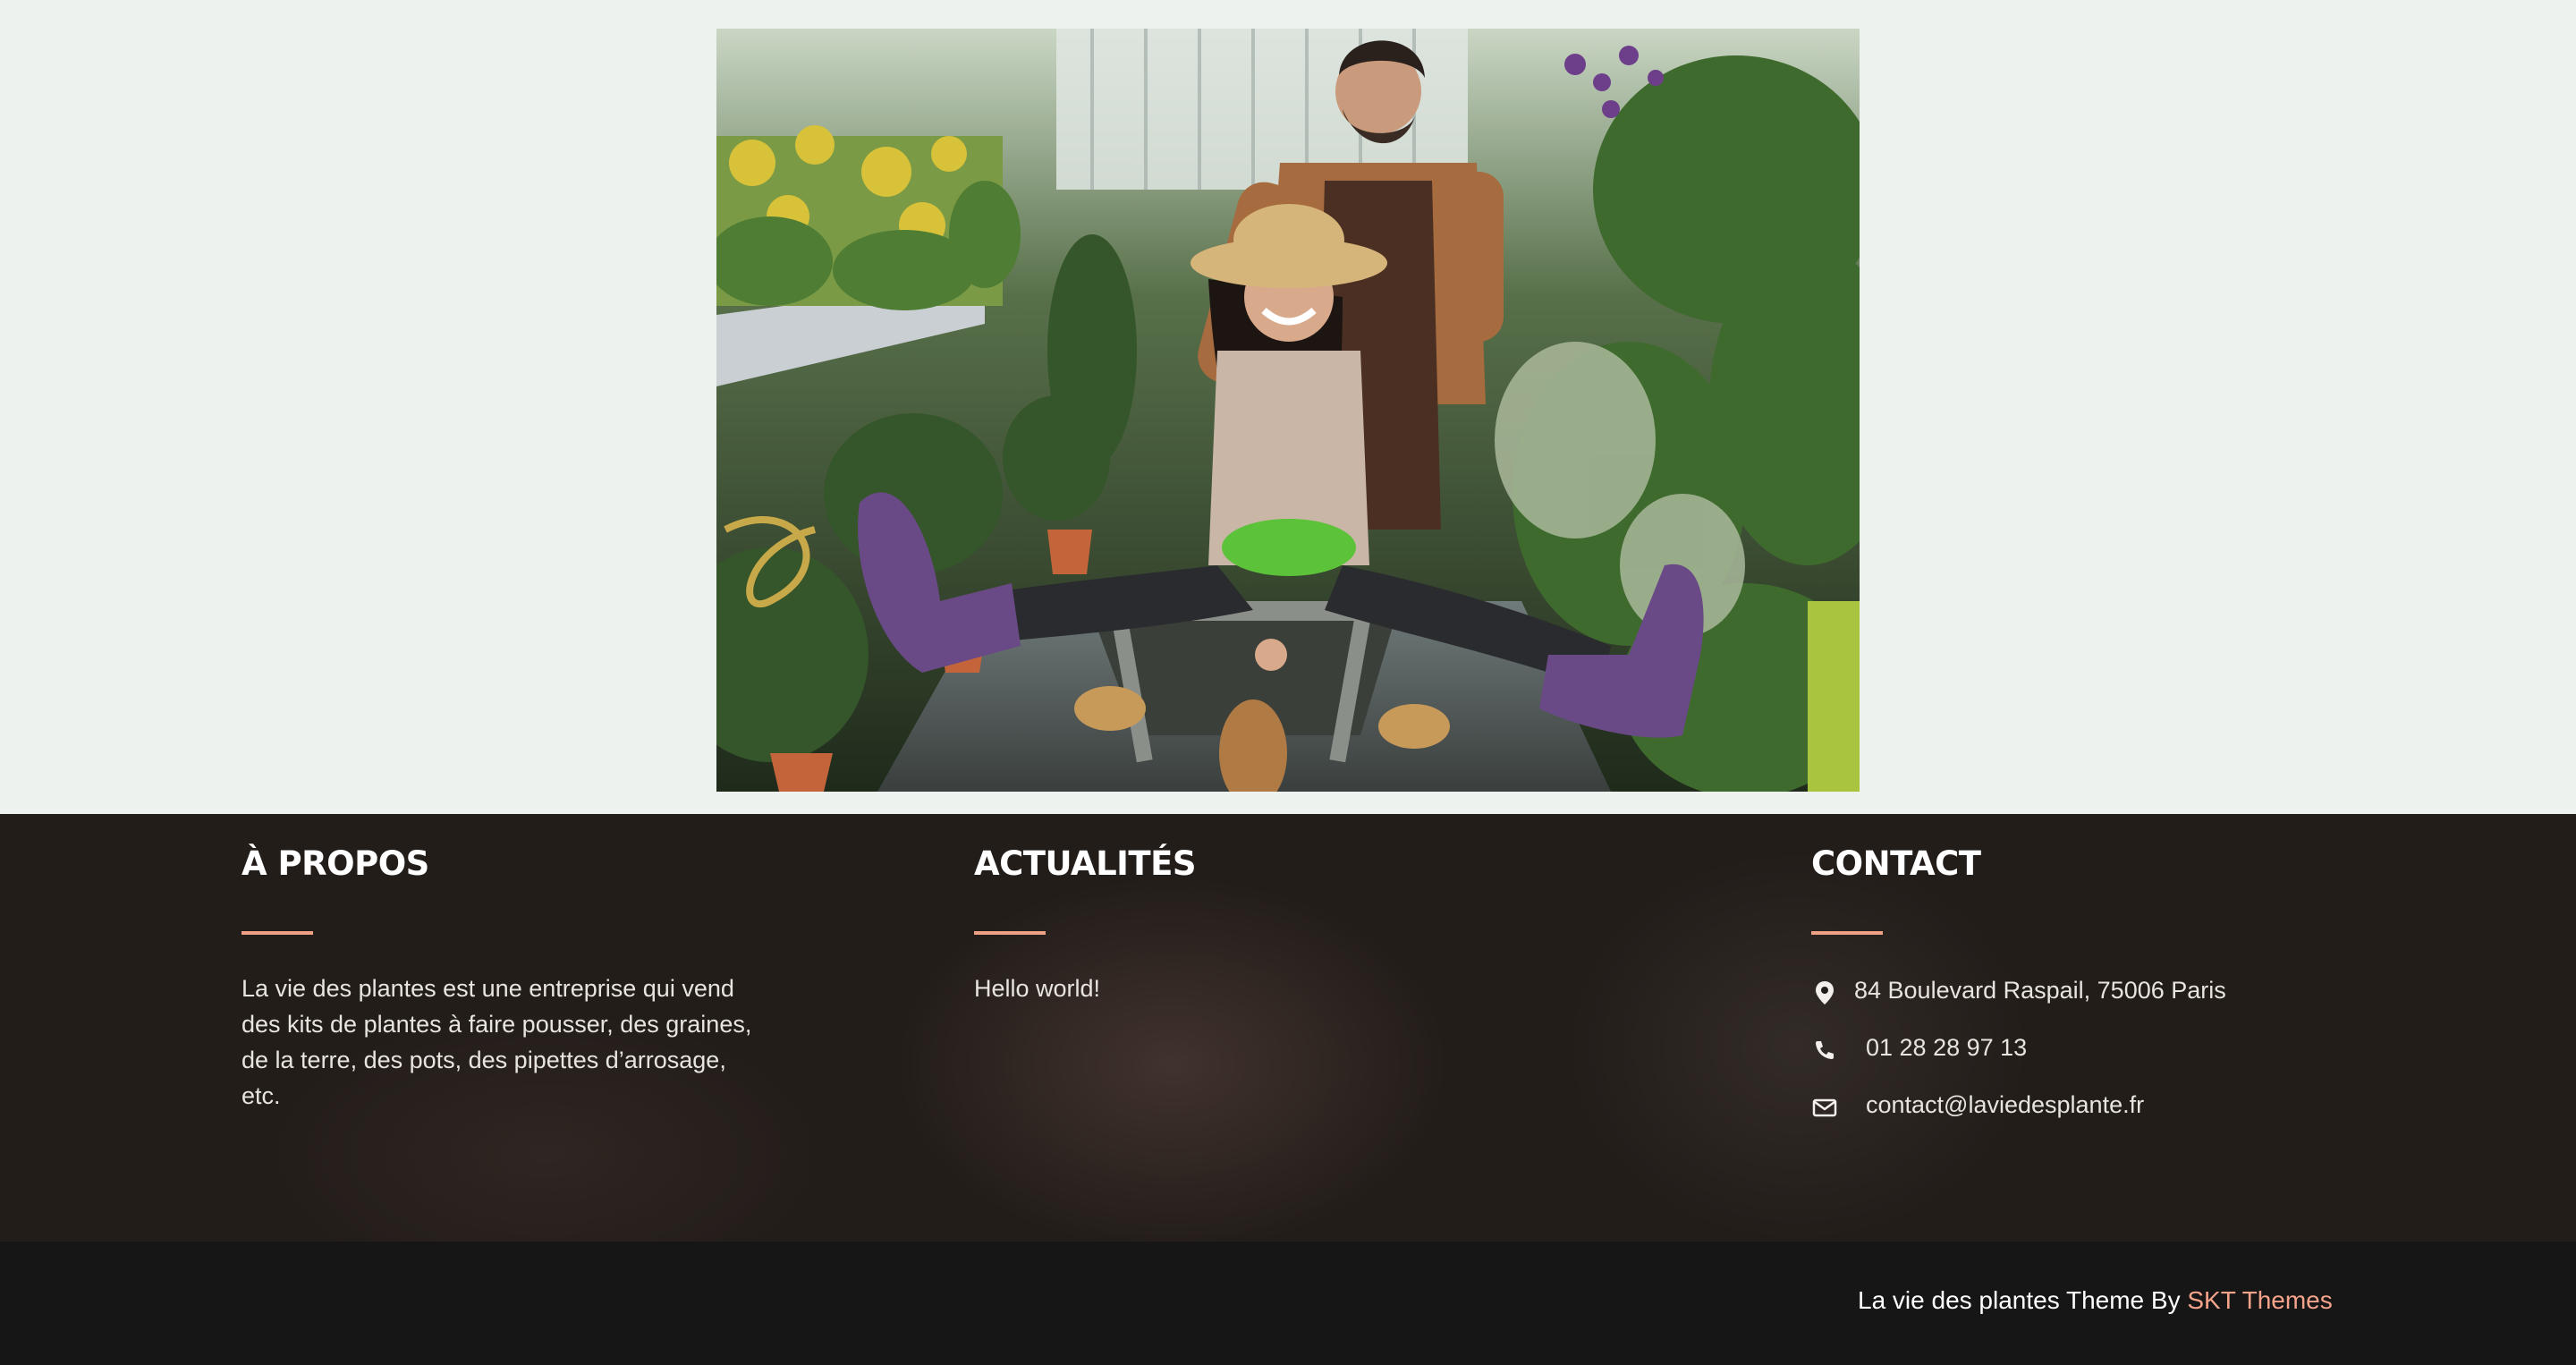 This screenshot has height=1365, width=2576. What do you see at coordinates (1847, 933) in the screenshot?
I see `contact-heading-underline` at bounding box center [1847, 933].